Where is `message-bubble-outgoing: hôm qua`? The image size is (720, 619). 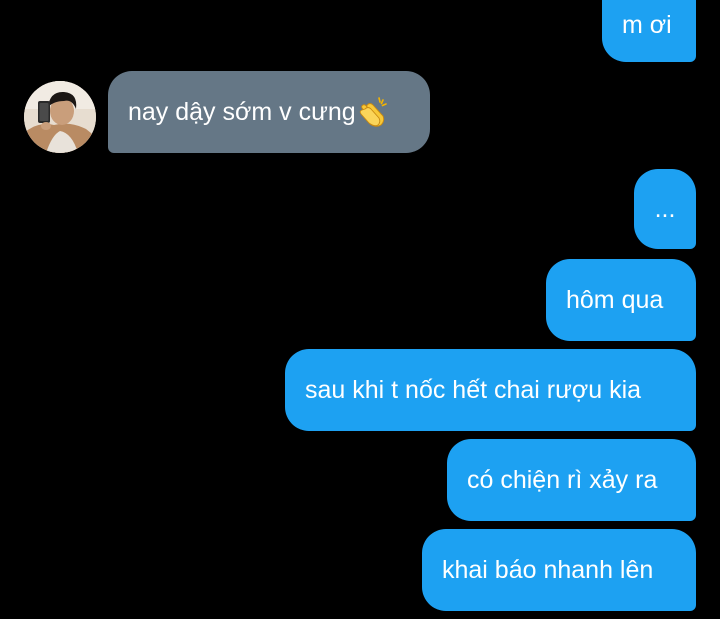 message-bubble-outgoing: hôm qua is located at coordinates (621, 300).